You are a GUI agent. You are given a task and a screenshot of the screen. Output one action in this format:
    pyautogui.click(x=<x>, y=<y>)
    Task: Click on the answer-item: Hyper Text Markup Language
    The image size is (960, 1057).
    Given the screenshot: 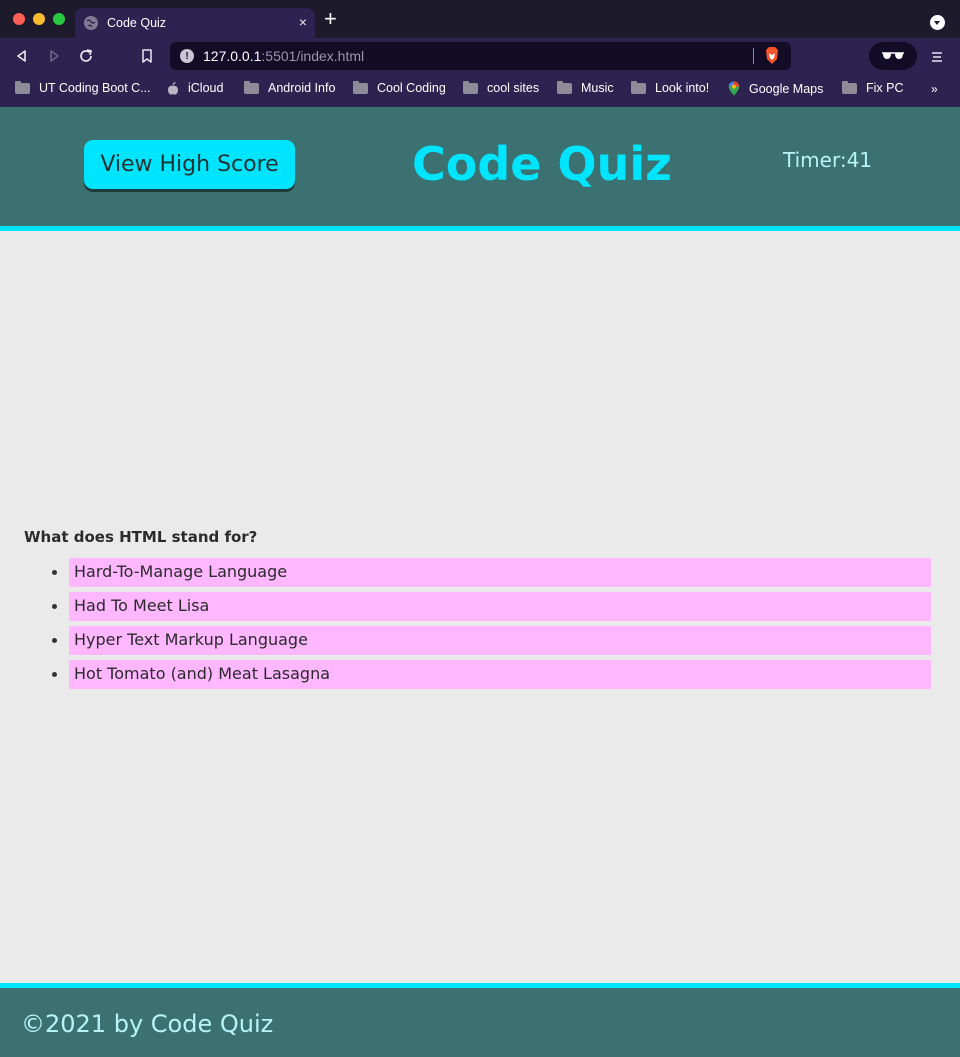 What is the action you would take?
    pyautogui.click(x=480, y=643)
    